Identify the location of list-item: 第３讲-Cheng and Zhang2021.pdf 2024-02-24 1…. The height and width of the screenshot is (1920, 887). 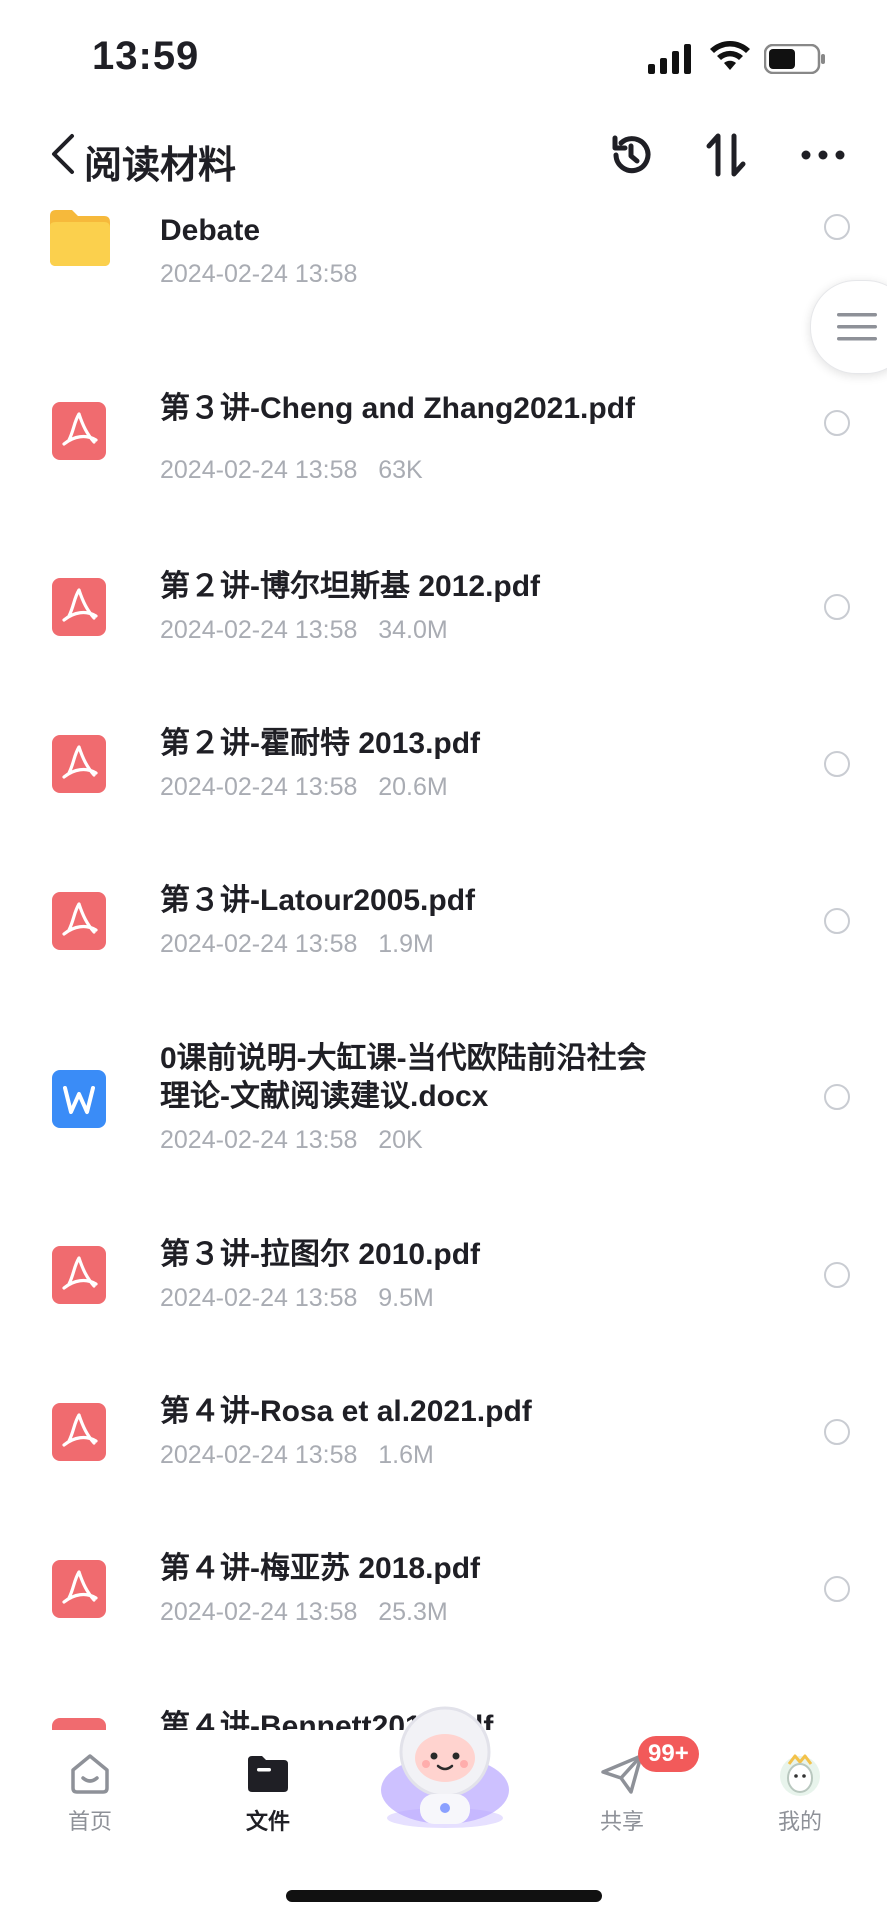
(443, 470).